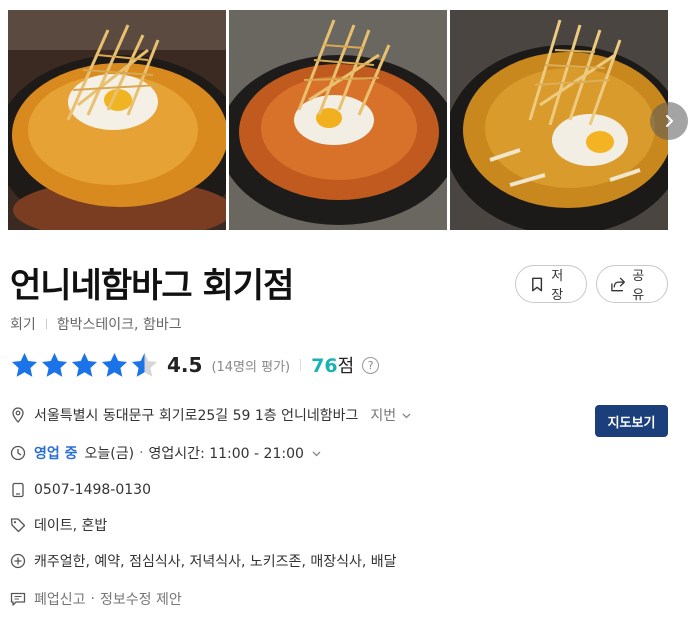 The height and width of the screenshot is (622, 689). Describe the element at coordinates (631, 421) in the screenshot. I see `view-map-button: 지도보기` at that location.